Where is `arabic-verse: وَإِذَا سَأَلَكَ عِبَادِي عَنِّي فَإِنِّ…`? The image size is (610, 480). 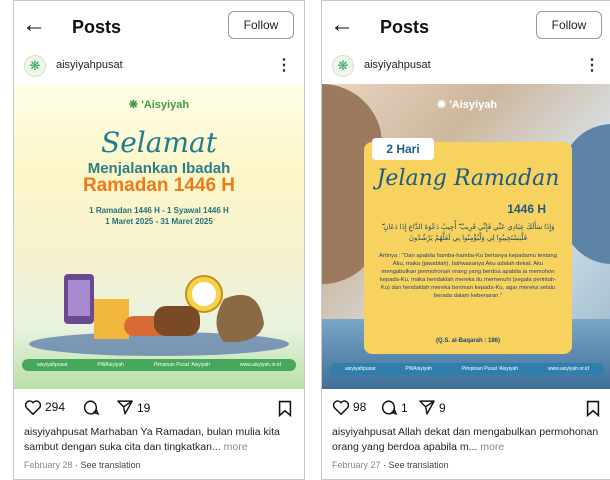 arabic-verse: وَإِذَا سَأَلَكَ عِبَادِي عَنِّي فَإِنِّ… is located at coordinates (468, 233).